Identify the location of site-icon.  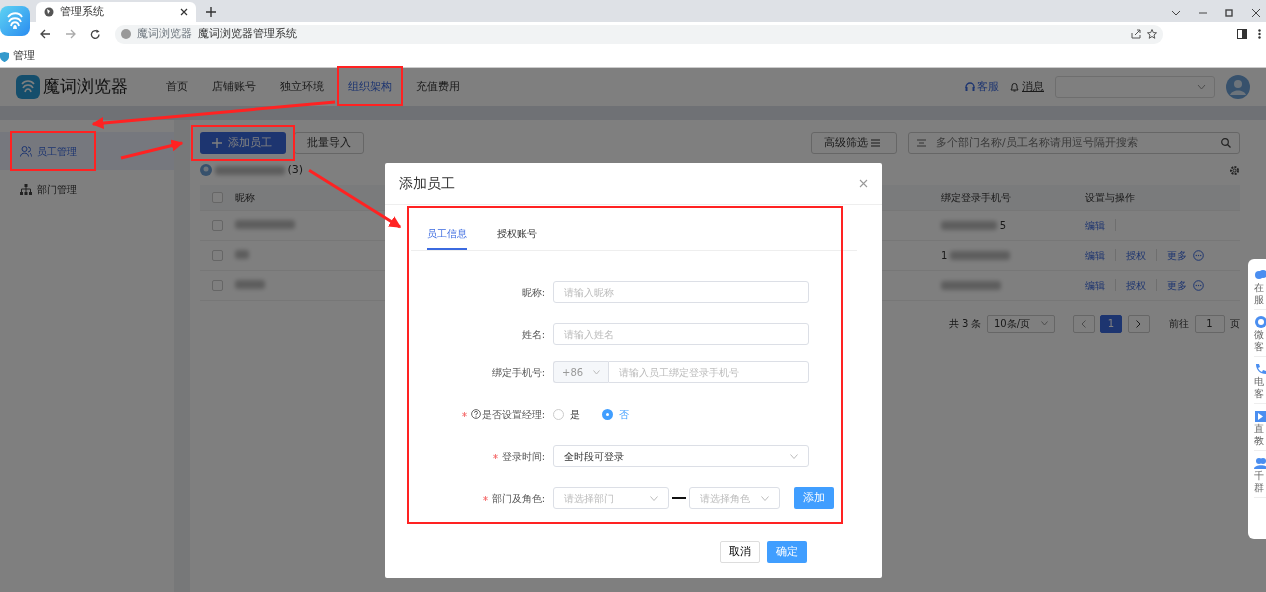
(126, 34).